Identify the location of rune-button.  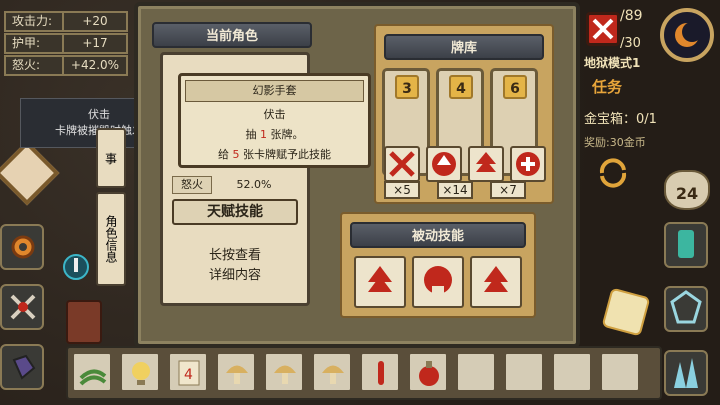
(686, 245).